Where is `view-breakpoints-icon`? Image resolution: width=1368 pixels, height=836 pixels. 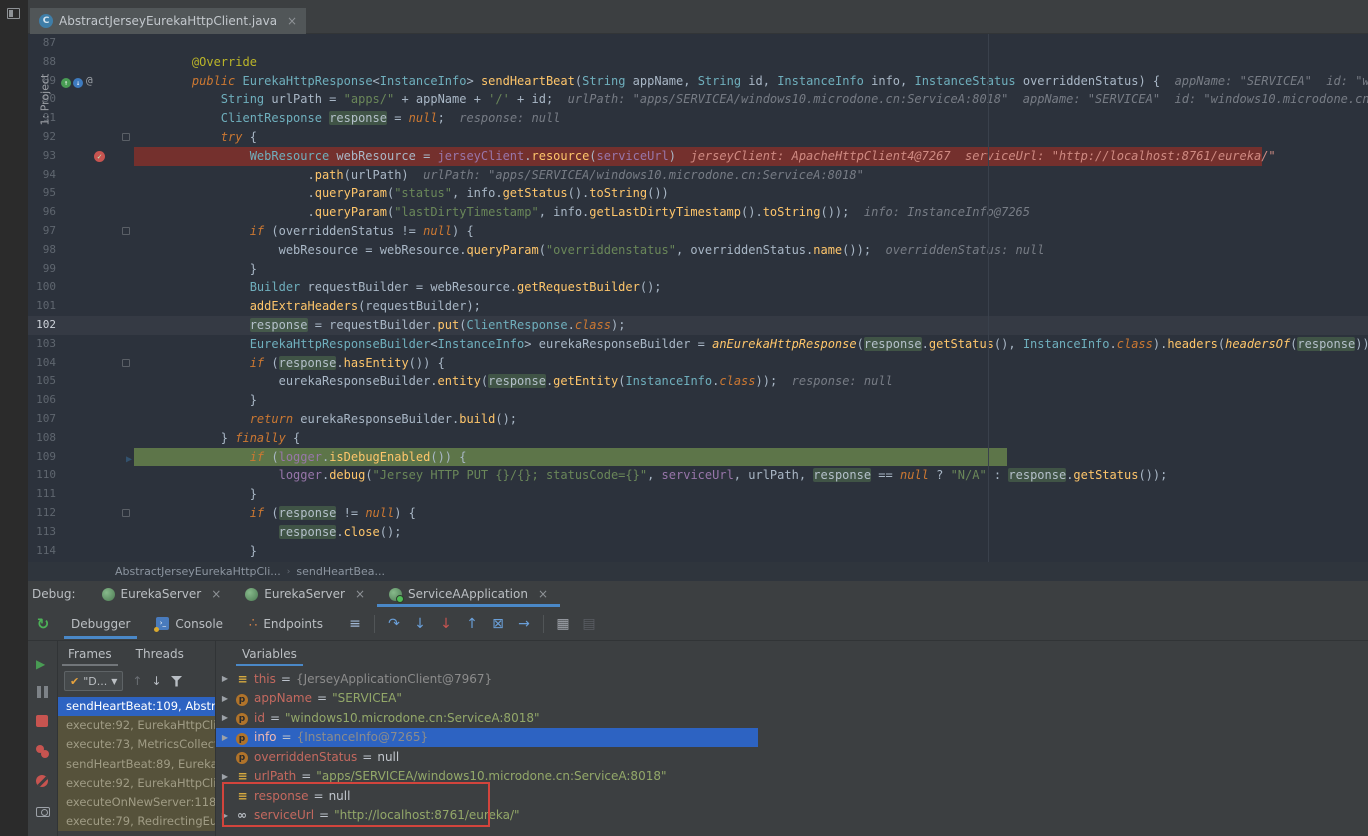 view-breakpoints-icon is located at coordinates (43, 752).